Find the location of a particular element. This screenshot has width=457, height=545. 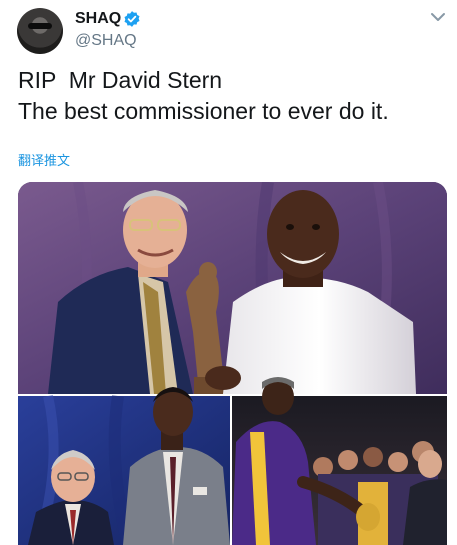

author-handle: @SHAQ is located at coordinates (106, 41).